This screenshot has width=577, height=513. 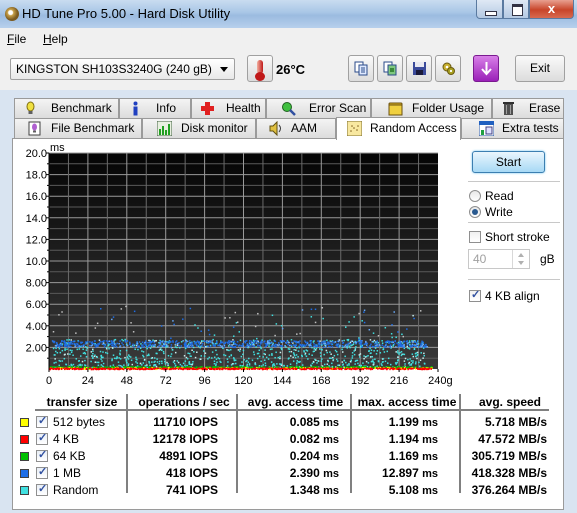 What do you see at coordinates (486, 68) in the screenshot?
I see `download-button` at bounding box center [486, 68].